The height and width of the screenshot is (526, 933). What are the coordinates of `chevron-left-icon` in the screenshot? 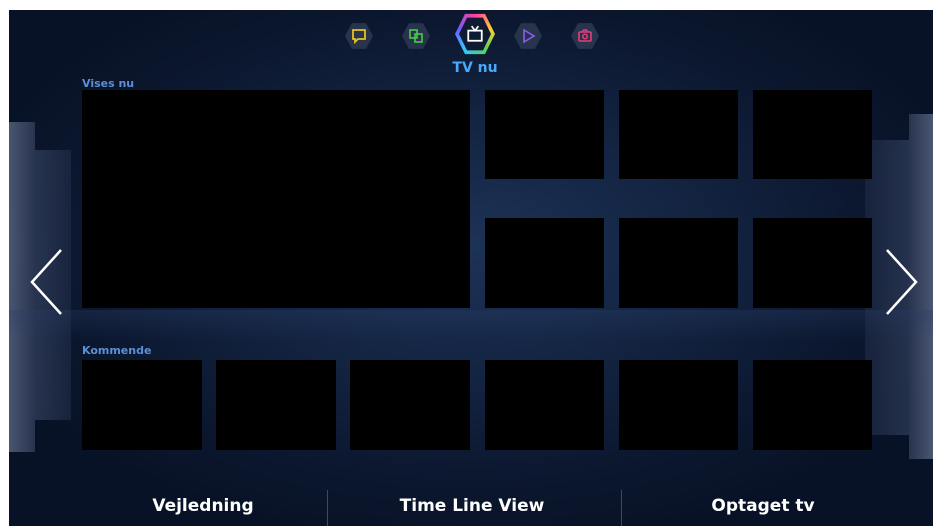 It's located at (47, 282).